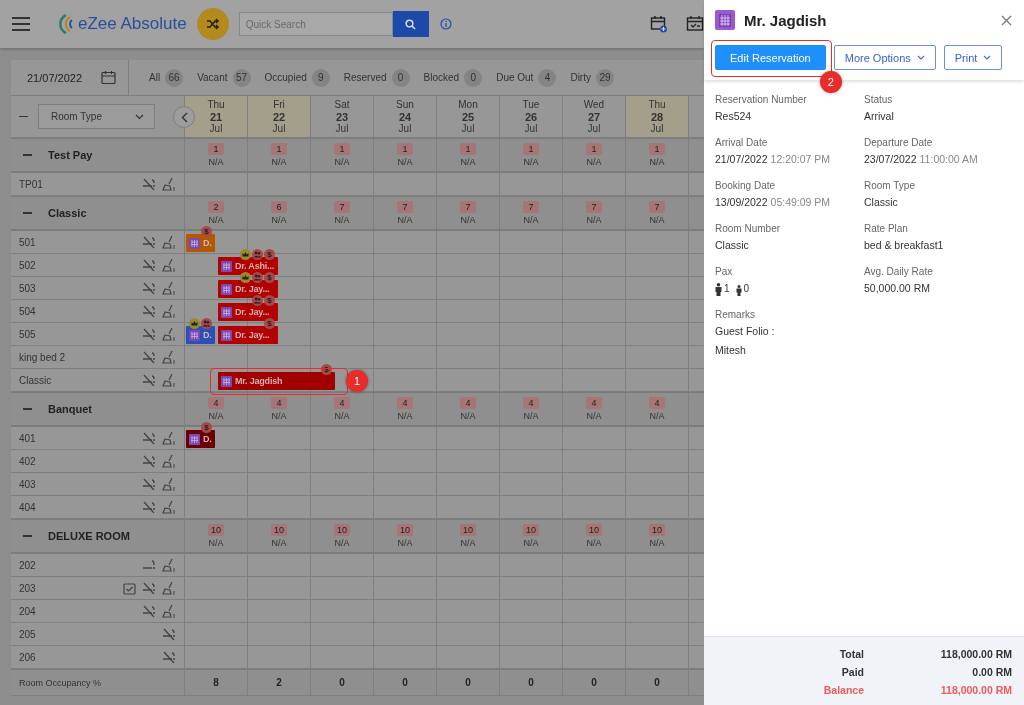  I want to click on options-button: Print, so click(973, 57).